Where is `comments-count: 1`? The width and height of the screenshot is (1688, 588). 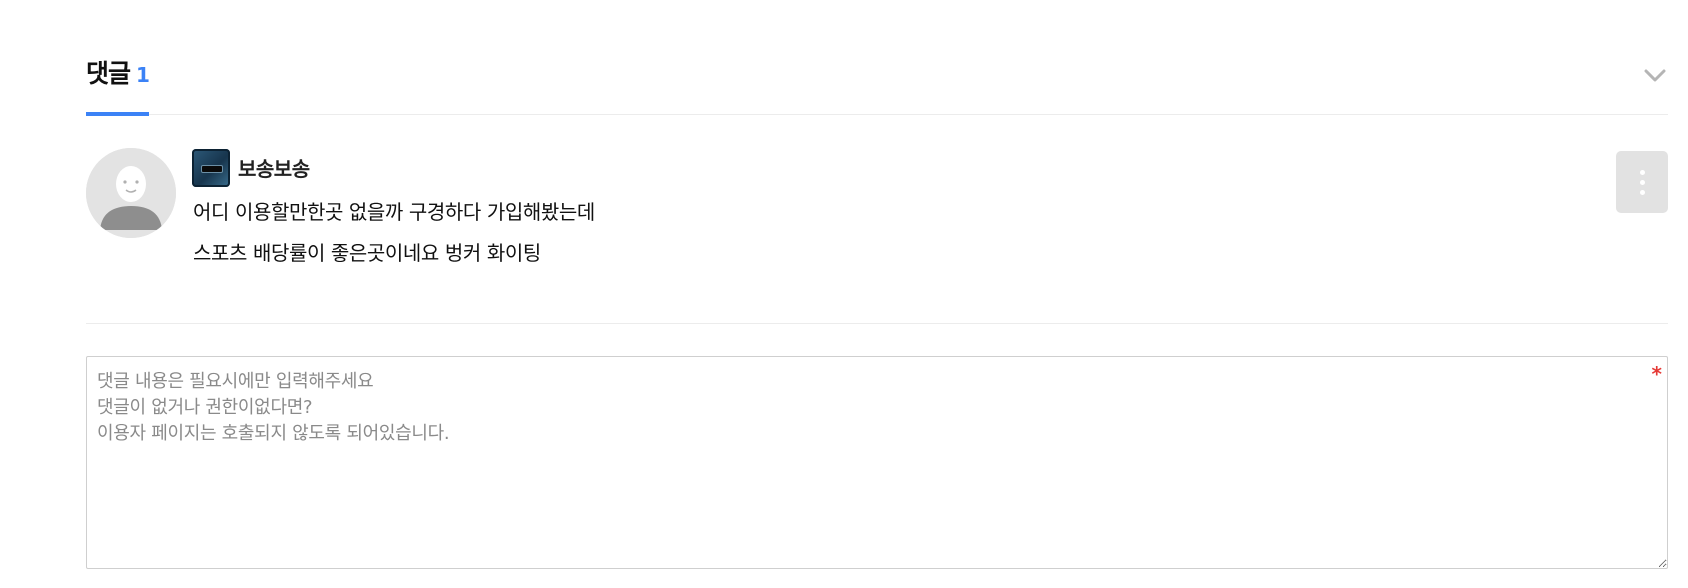 comments-count: 1 is located at coordinates (143, 75).